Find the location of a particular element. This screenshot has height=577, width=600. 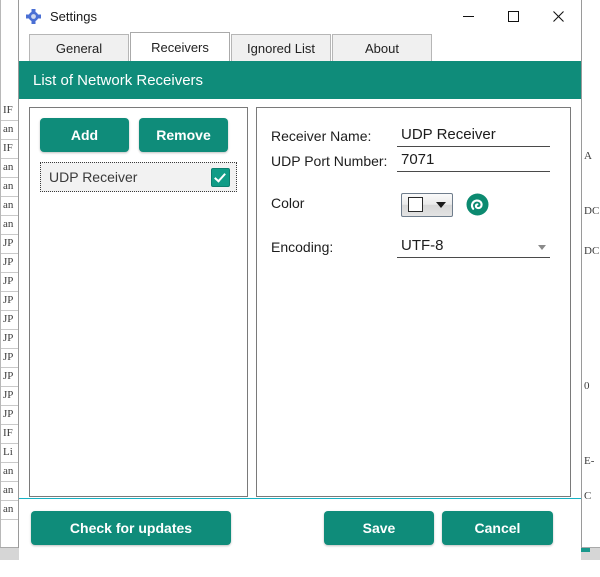

list-actions: Add Remove is located at coordinates (138, 135).